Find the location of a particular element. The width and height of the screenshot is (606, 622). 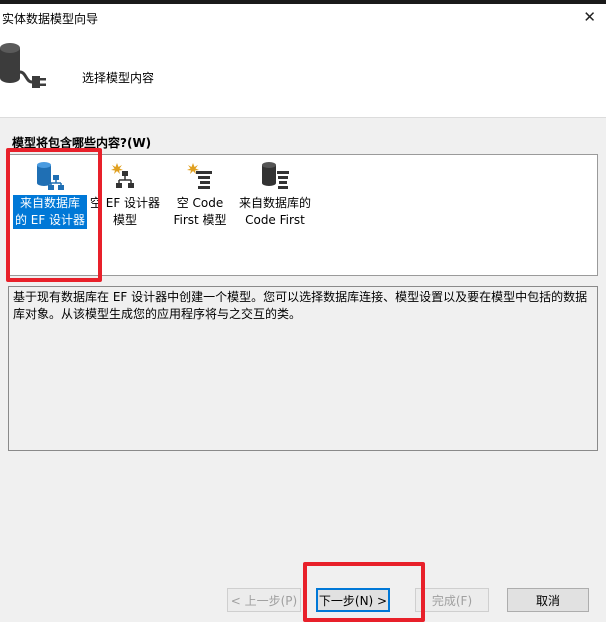

wizard-footer: < 上一步(P) 下一步(N) > 完成(F) 取消 is located at coordinates (303, 592).